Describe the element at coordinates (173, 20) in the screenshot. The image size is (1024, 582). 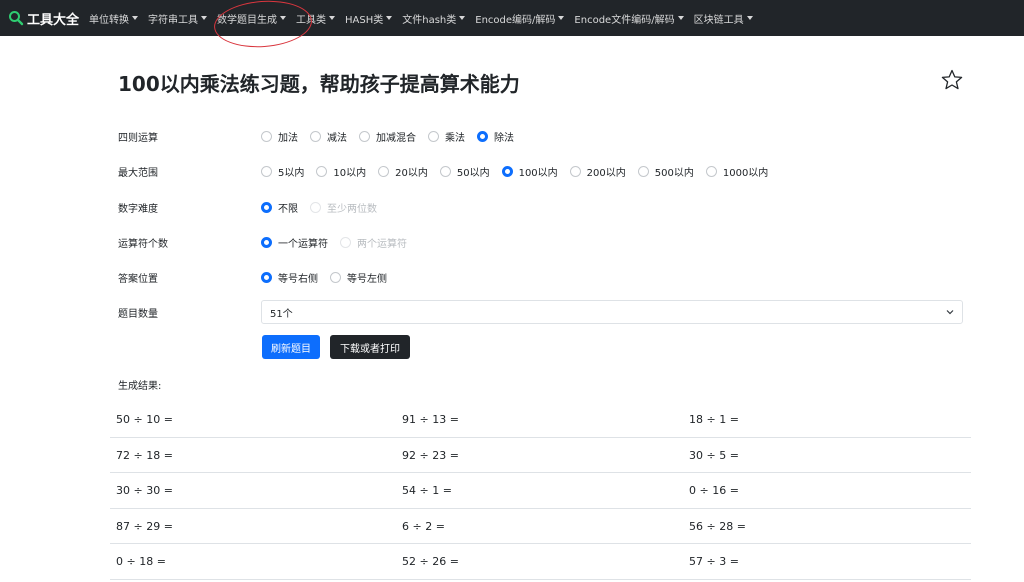
I see `nav-item-label: 字符串工具` at that location.